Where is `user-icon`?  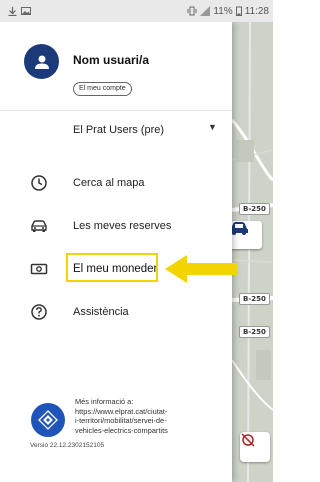 user-icon is located at coordinates (41, 62).